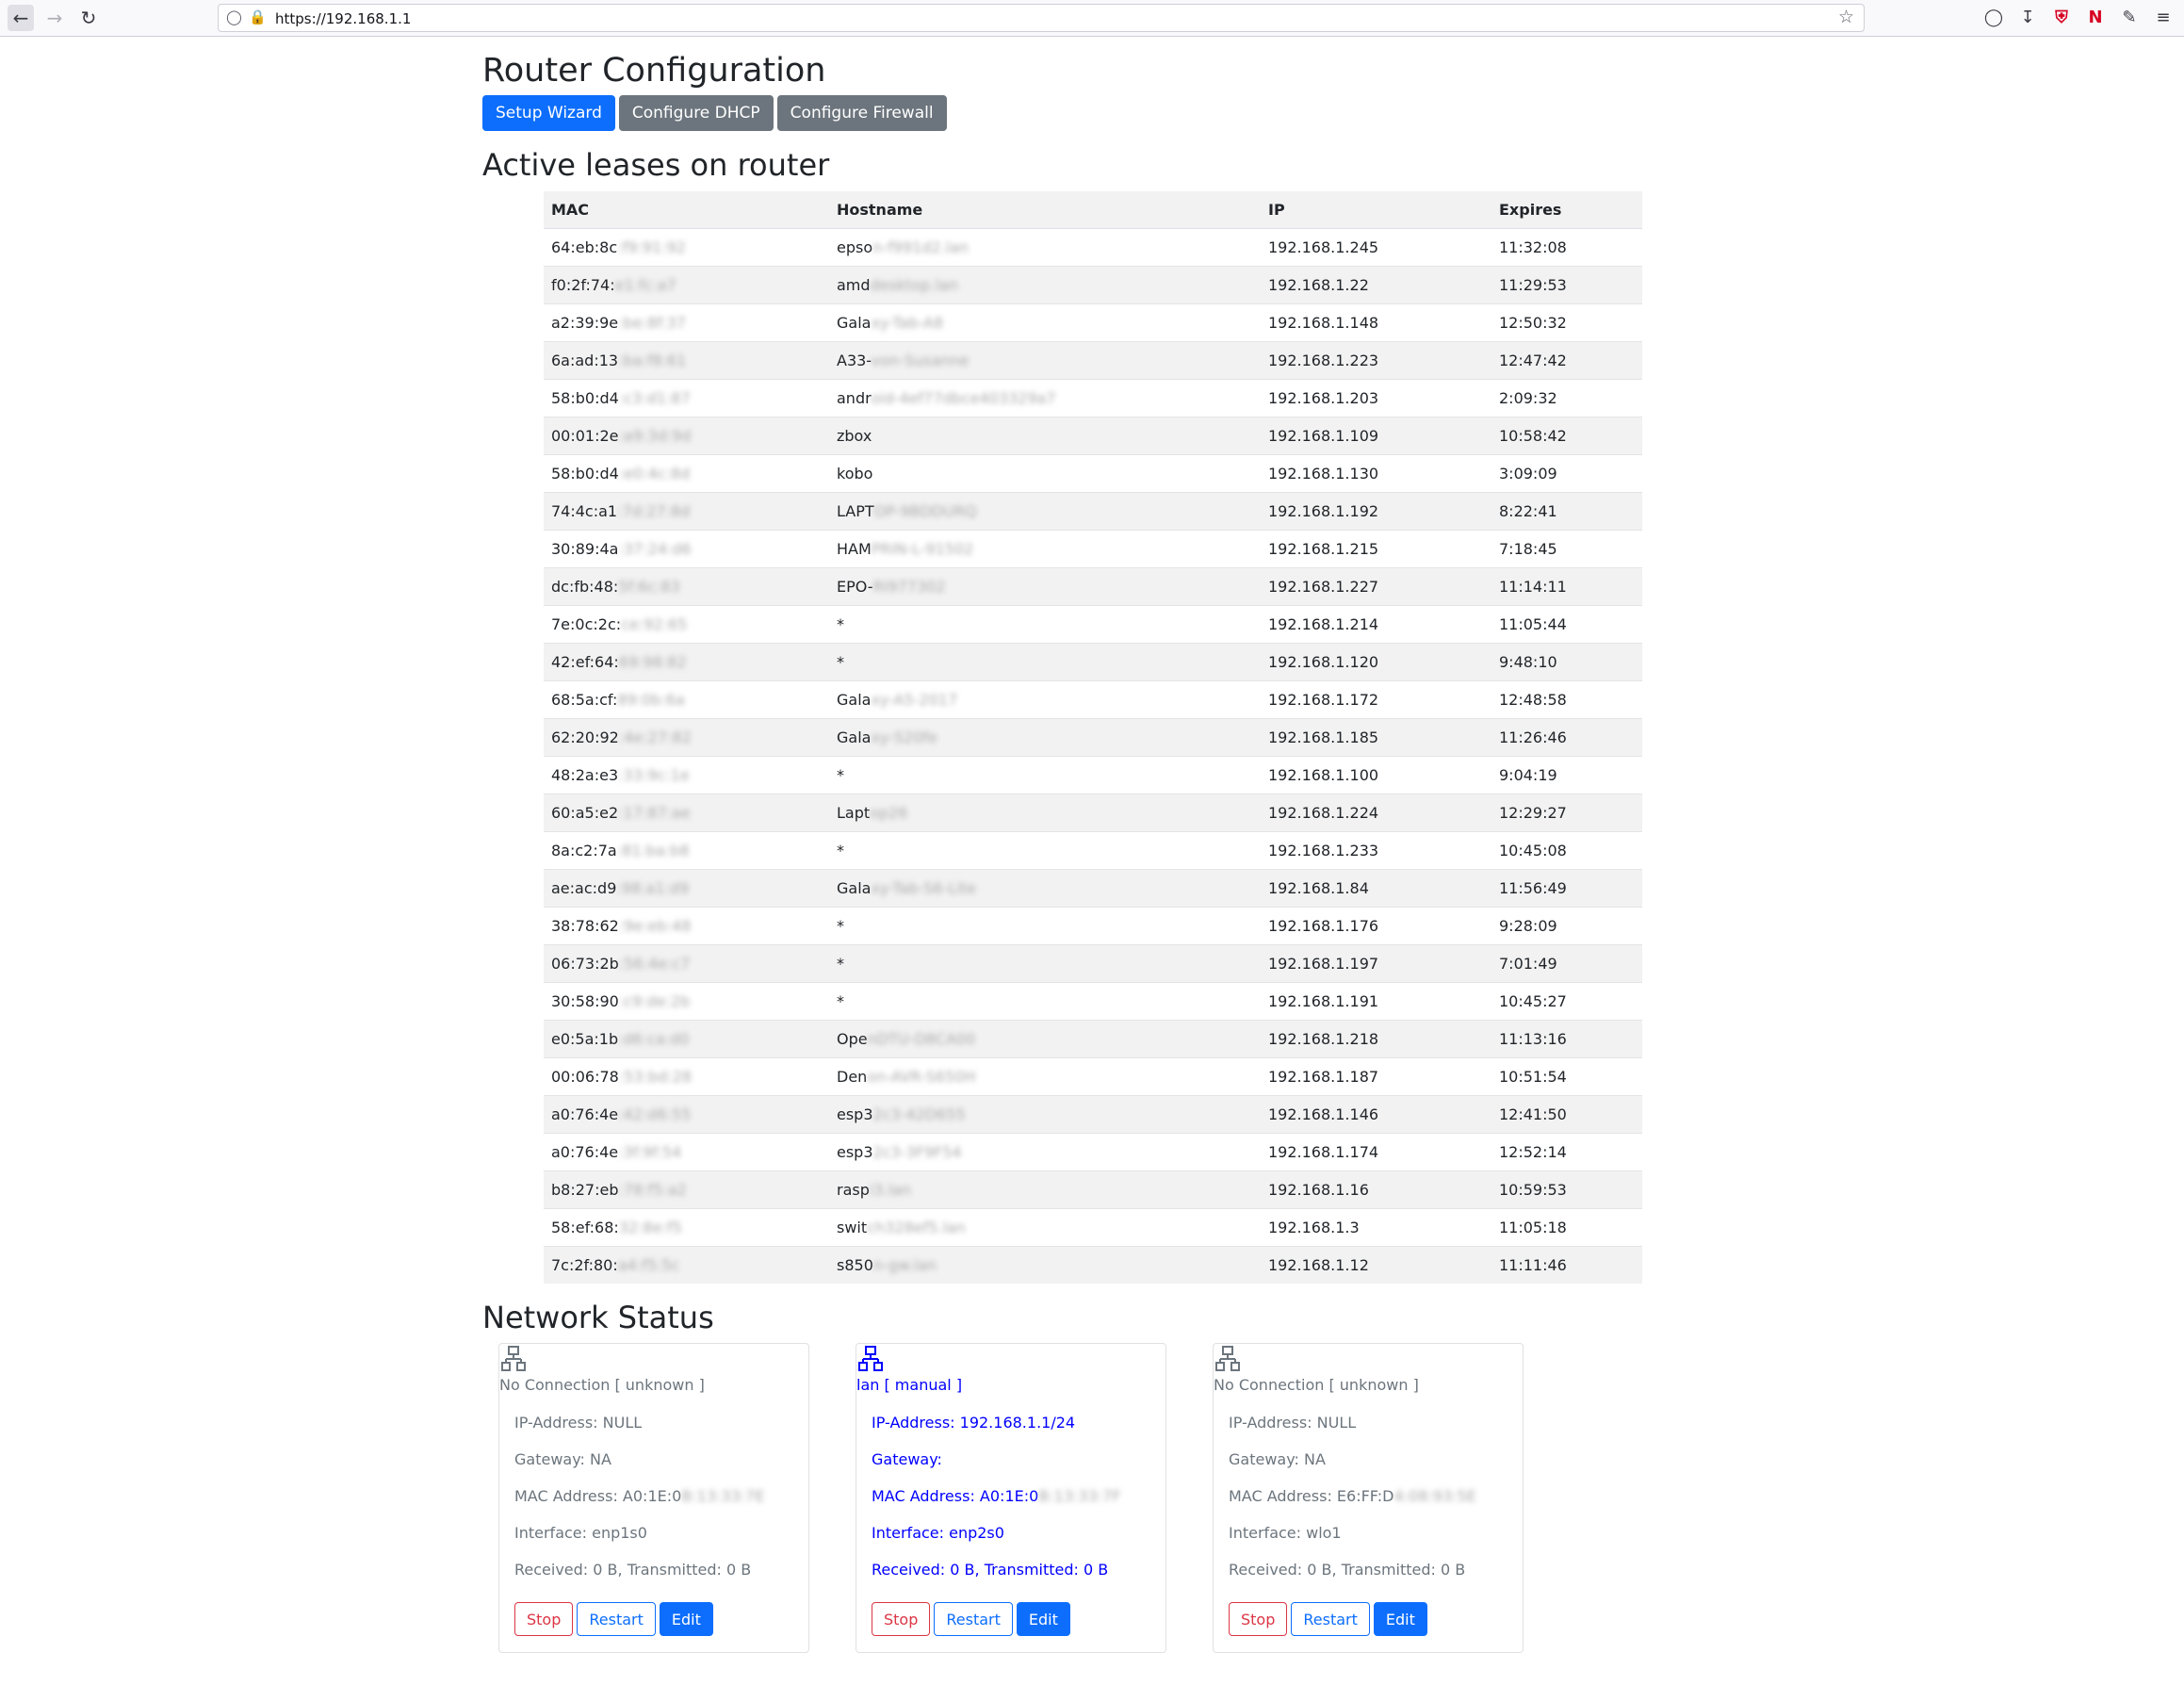 The image size is (2184, 1702). What do you see at coordinates (1566, 247) in the screenshot?
I see `expires-cell: 11:32:08` at bounding box center [1566, 247].